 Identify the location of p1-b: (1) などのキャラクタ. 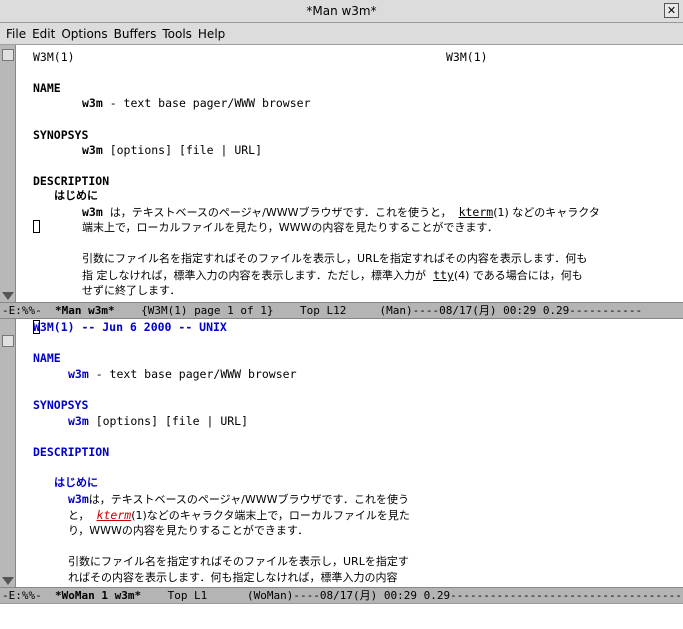
(546, 212).